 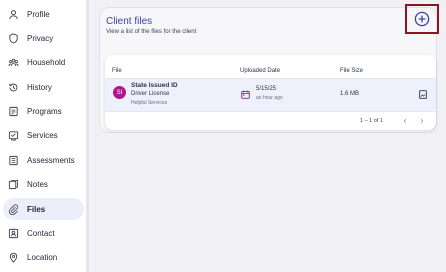 I want to click on sidebar-item-privacy: Privacy, so click(x=43, y=38).